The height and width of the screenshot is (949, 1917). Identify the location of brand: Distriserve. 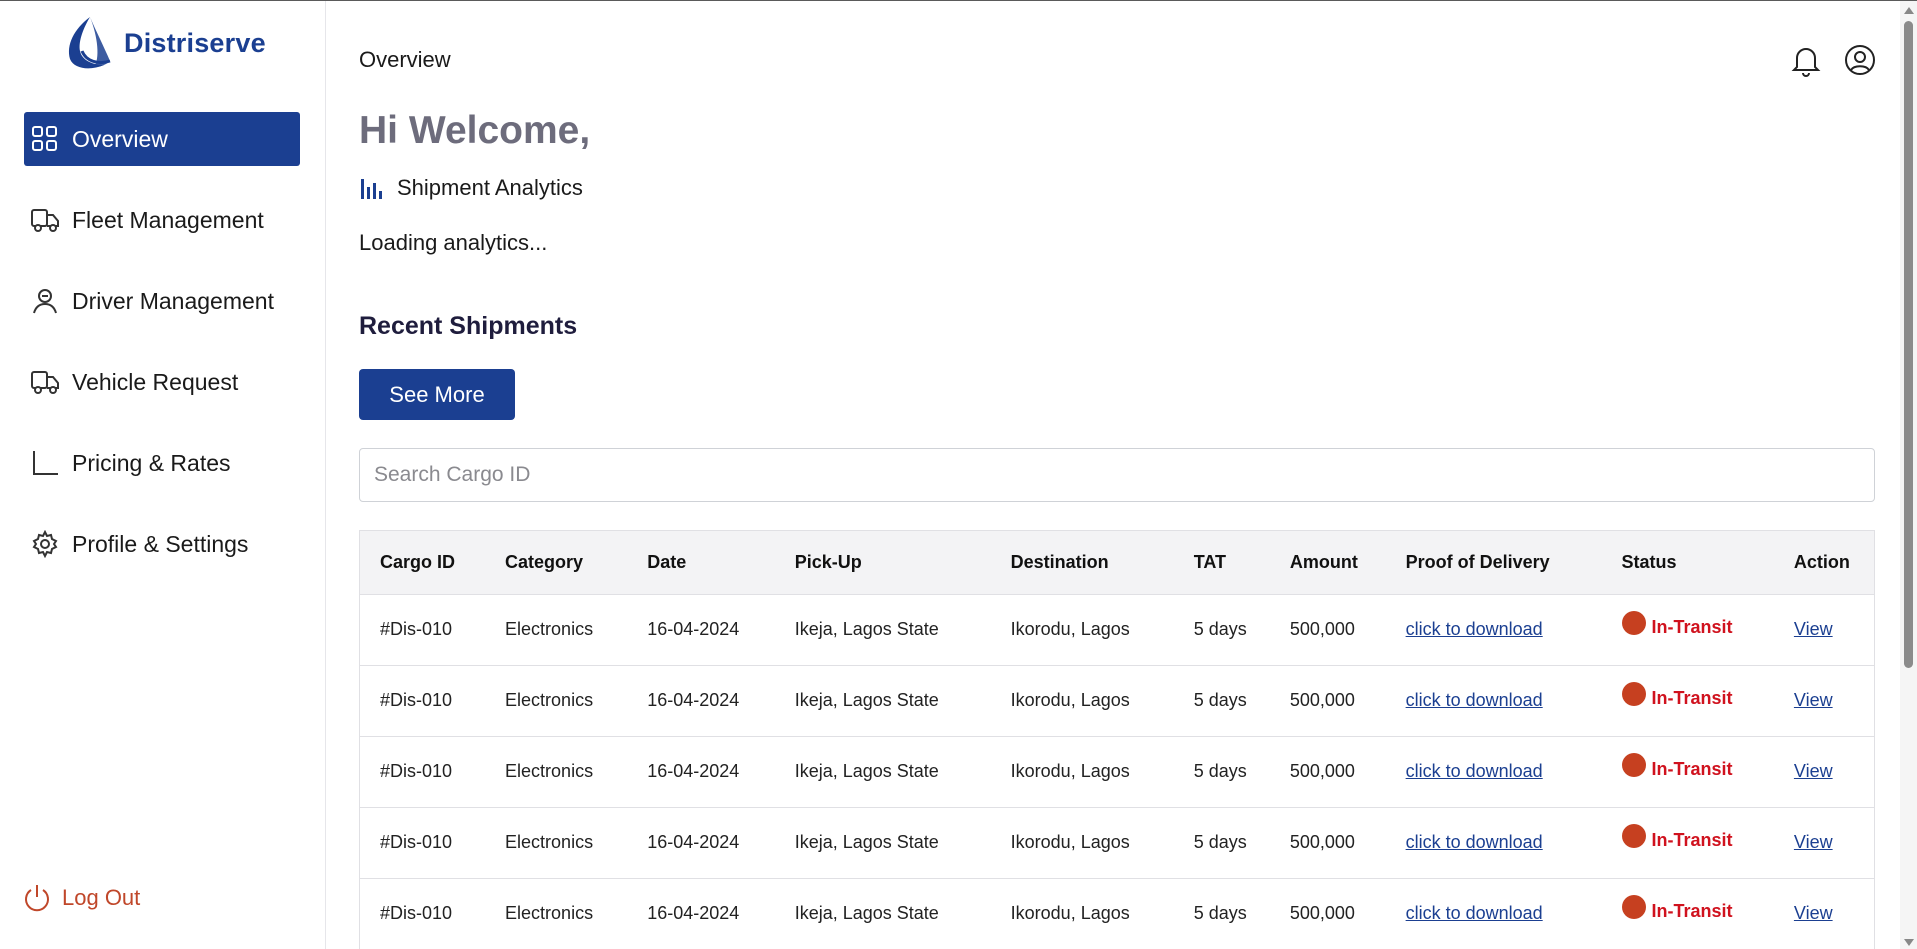
(163, 43).